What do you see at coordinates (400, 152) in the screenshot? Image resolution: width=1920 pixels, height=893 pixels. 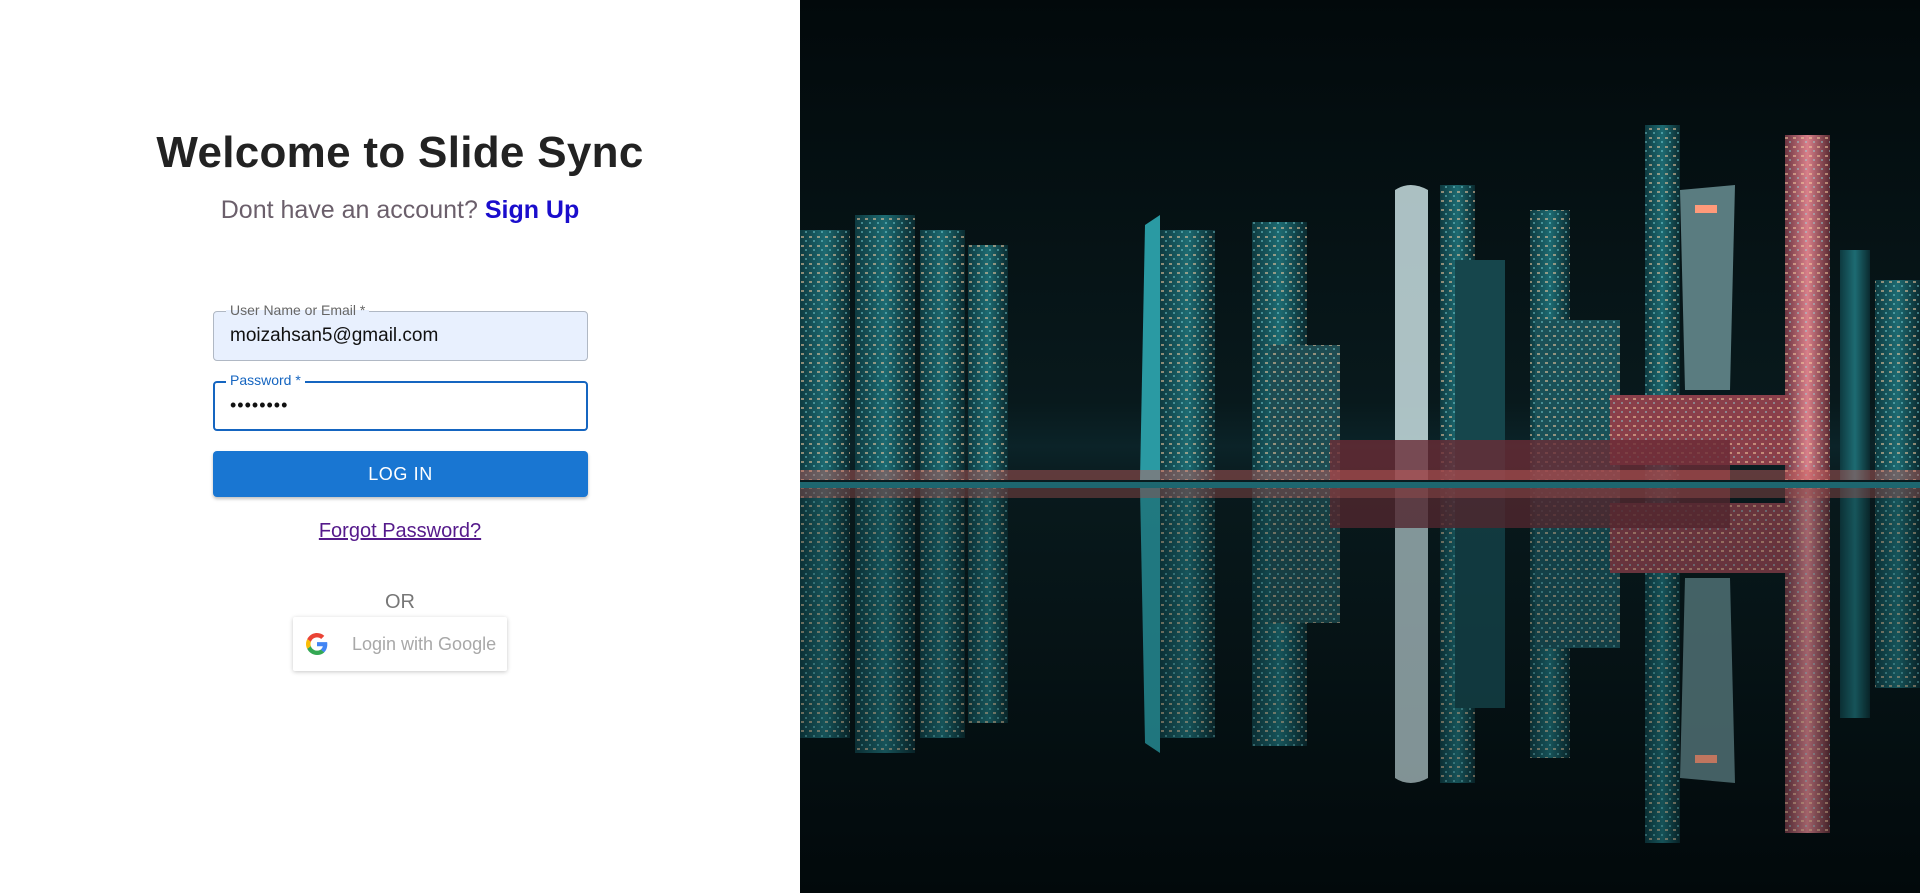 I see `page-title: Welcome to Slide Sync` at bounding box center [400, 152].